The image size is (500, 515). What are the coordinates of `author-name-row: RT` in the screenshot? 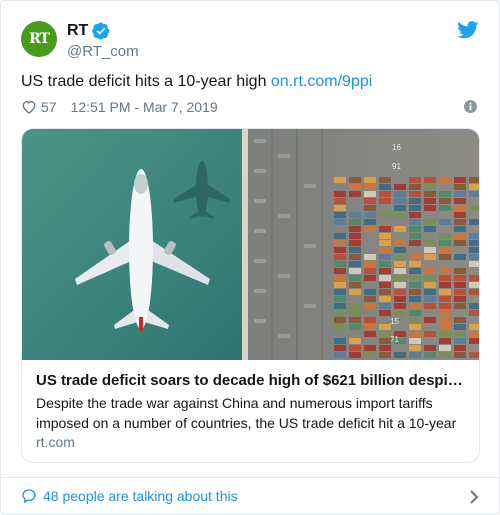 It's located at (88, 31).